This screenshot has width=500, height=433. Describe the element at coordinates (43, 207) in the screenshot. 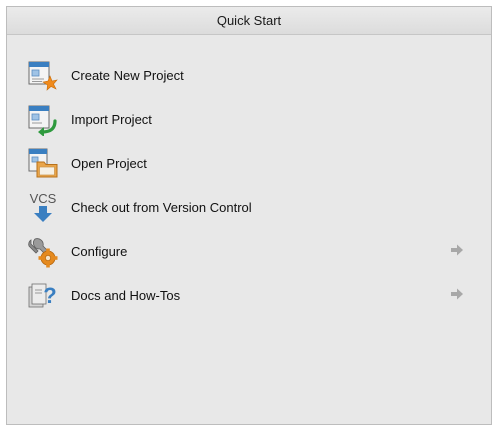

I see `vcs-checkout-icon: VCS` at that location.